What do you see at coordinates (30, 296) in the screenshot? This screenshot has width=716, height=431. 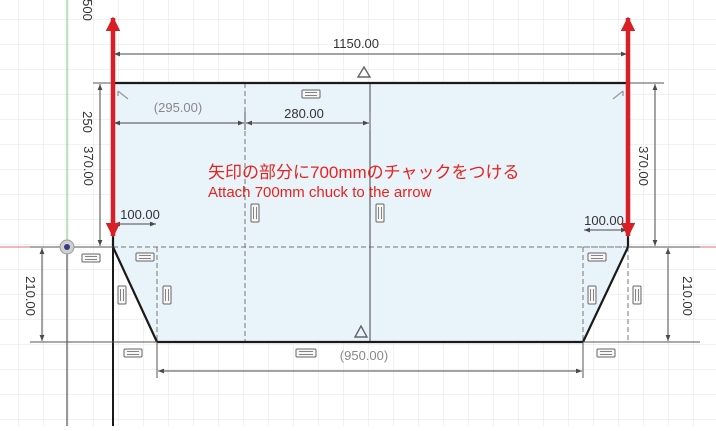 I see `dim-left-bottom-height: 210.00` at bounding box center [30, 296].